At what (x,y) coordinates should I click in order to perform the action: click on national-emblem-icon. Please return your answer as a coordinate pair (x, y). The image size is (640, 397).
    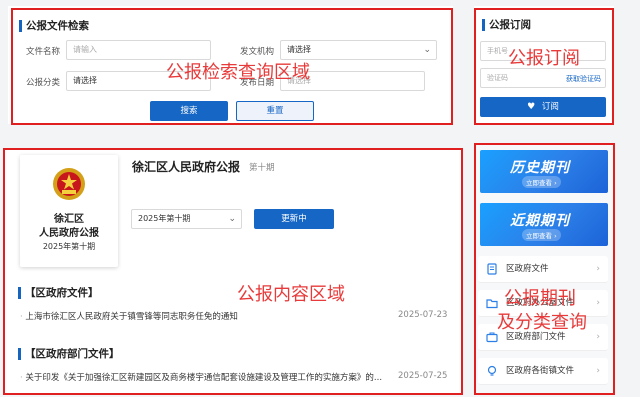
    Looking at the image, I should click on (69, 184).